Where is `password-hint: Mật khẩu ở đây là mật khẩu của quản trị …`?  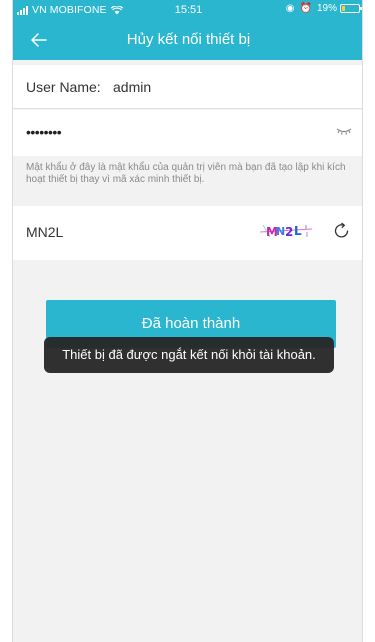 password-hint: Mật khẩu ở đây là mật khẩu của quản trị … is located at coordinates (186, 173).